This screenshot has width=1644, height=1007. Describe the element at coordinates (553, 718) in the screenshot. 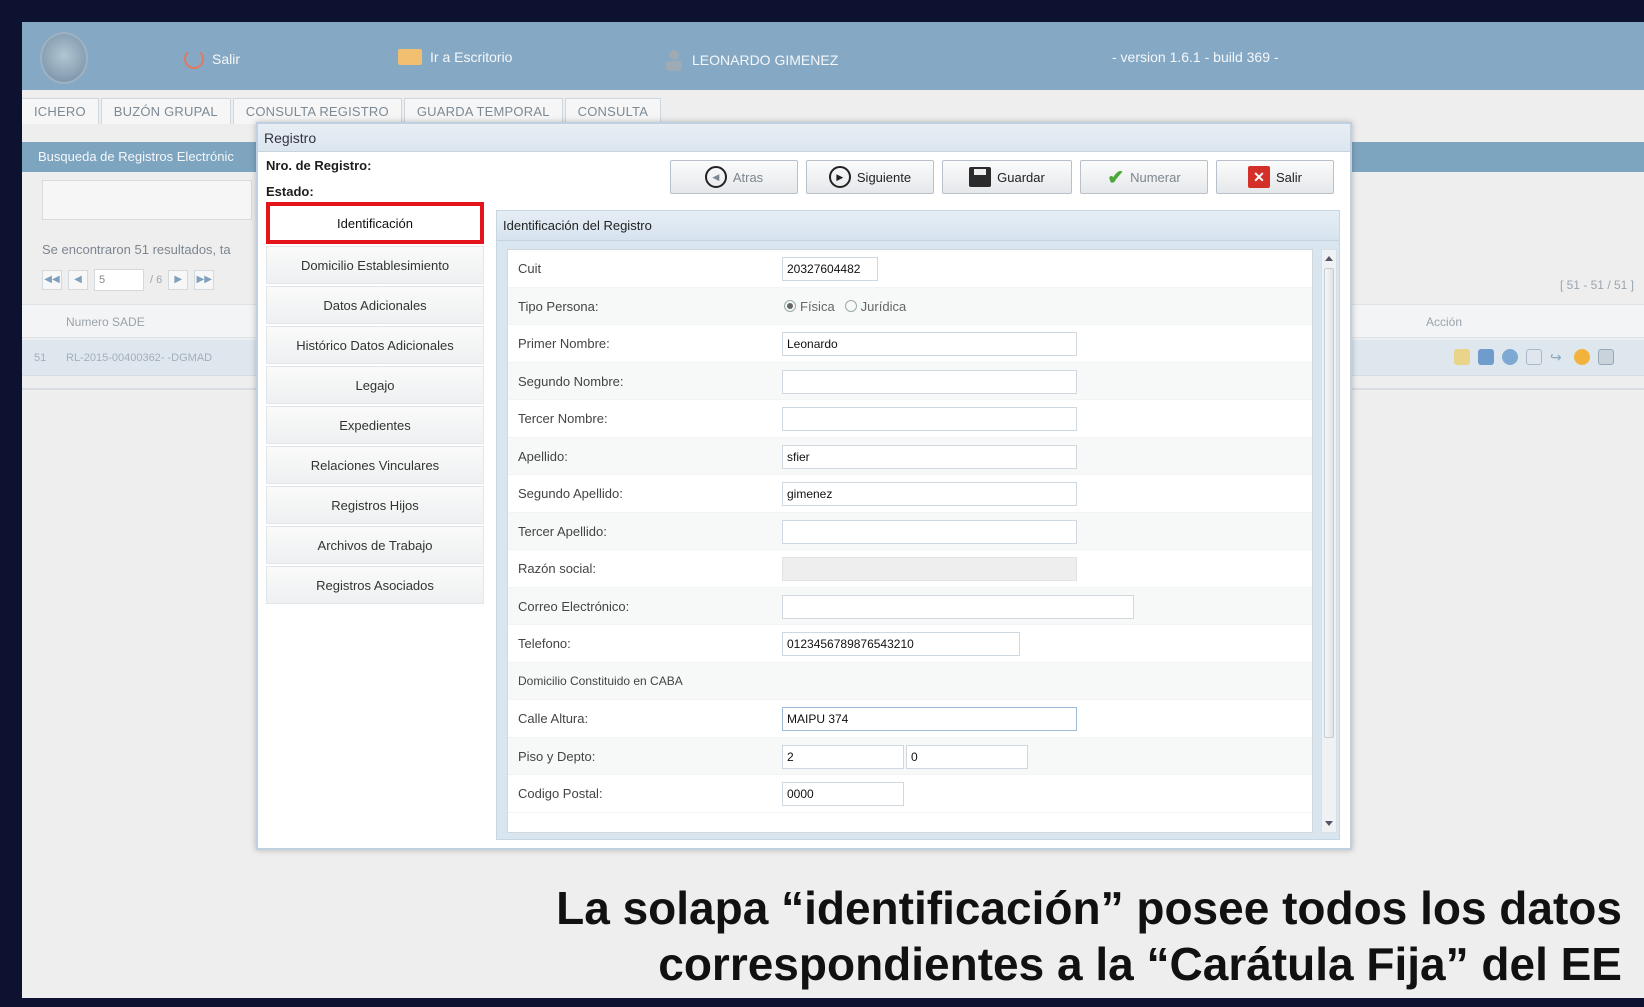

I see `calle-label: Calle Altura:` at that location.